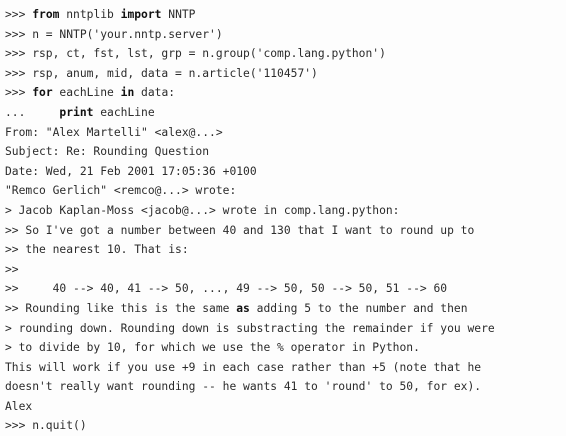  What do you see at coordinates (243, 308) in the screenshot?
I see `keyword: as` at bounding box center [243, 308].